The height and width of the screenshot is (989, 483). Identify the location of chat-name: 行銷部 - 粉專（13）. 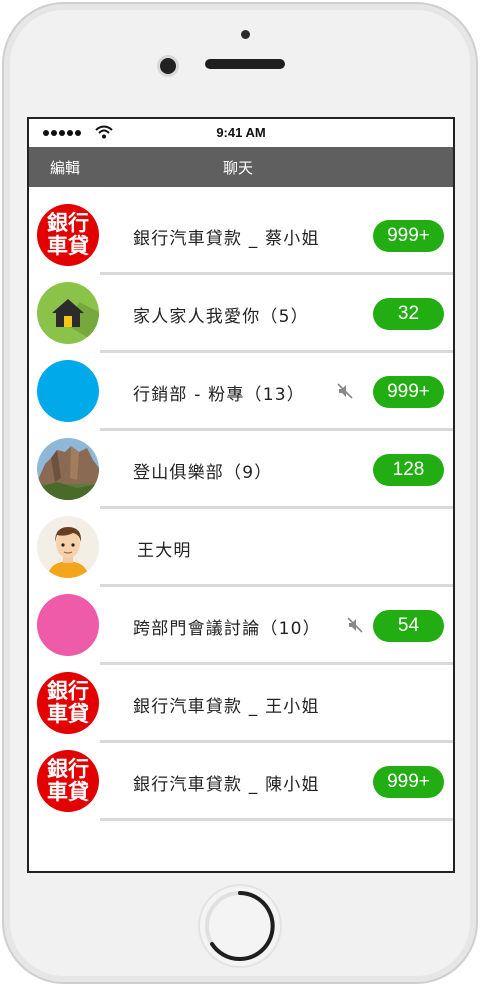
(219, 395).